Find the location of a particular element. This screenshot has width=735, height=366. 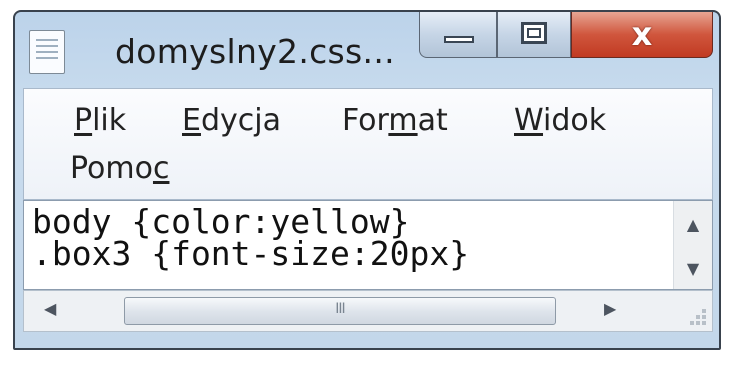

scrollbar-thumb: III is located at coordinates (340, 311).